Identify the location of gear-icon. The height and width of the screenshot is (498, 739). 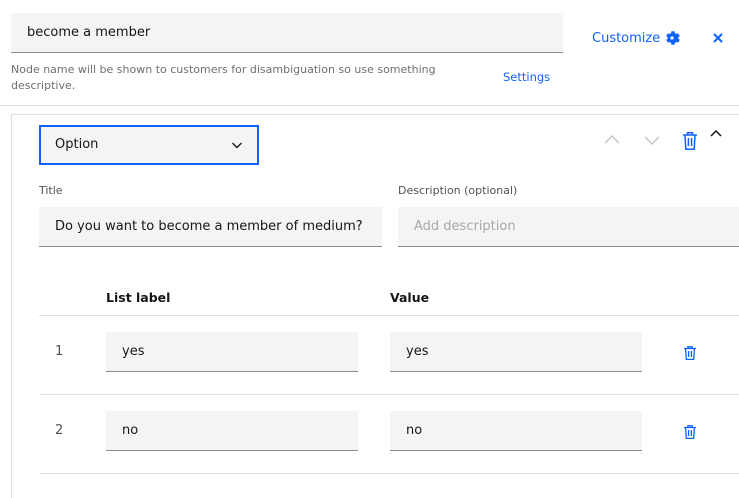
(673, 38).